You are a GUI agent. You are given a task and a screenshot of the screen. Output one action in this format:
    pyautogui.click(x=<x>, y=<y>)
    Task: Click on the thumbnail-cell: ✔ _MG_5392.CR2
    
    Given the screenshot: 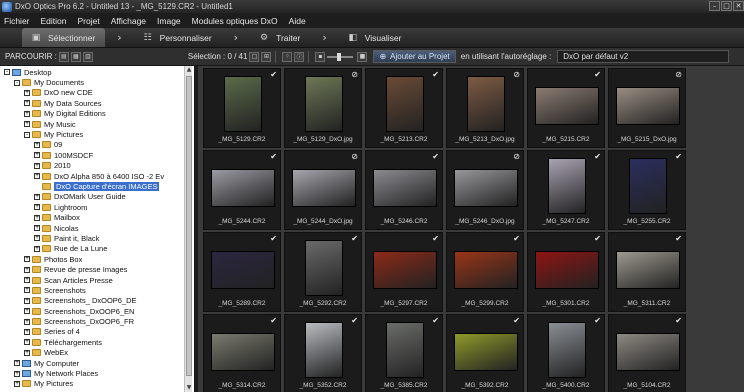 What is the action you would take?
    pyautogui.click(x=485, y=353)
    